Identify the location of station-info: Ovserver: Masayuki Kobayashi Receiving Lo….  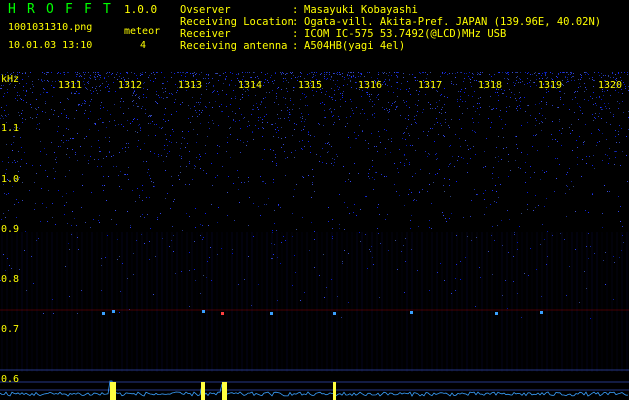
(390, 28).